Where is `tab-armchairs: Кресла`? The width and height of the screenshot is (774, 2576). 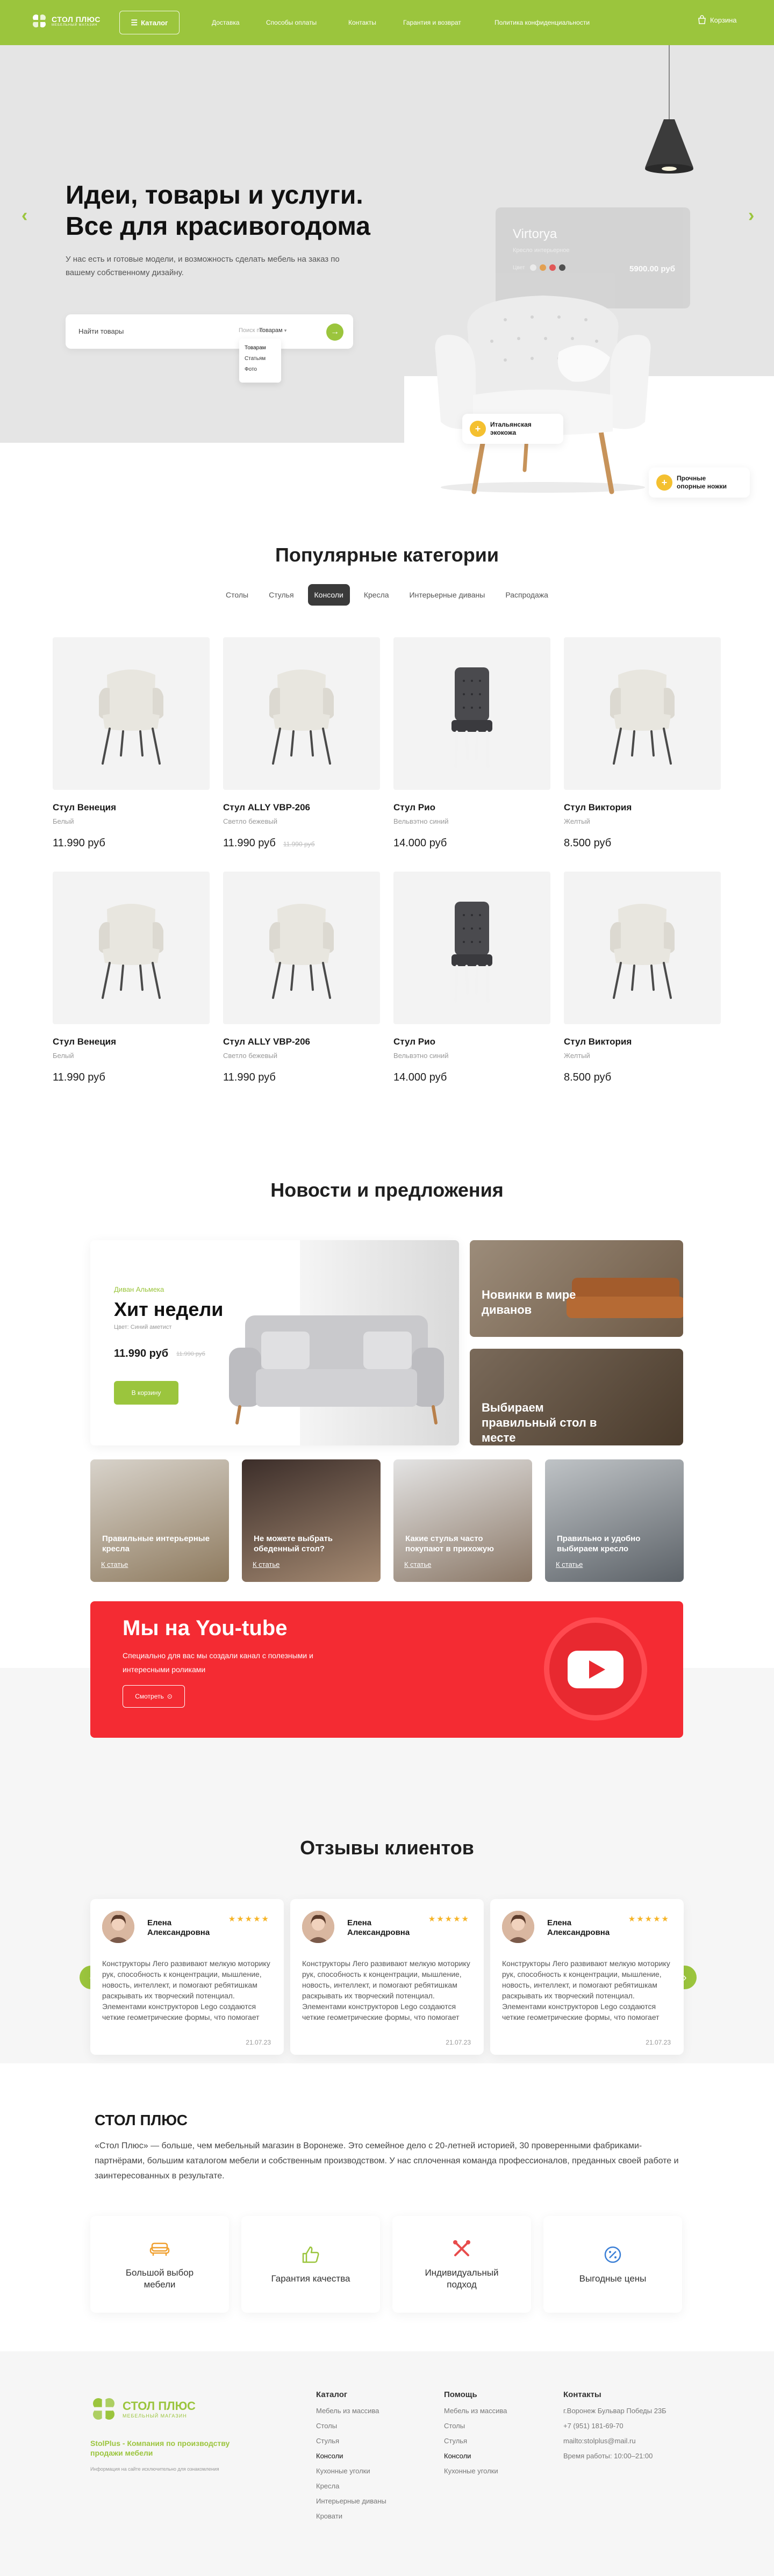 tab-armchairs: Кресла is located at coordinates (376, 595).